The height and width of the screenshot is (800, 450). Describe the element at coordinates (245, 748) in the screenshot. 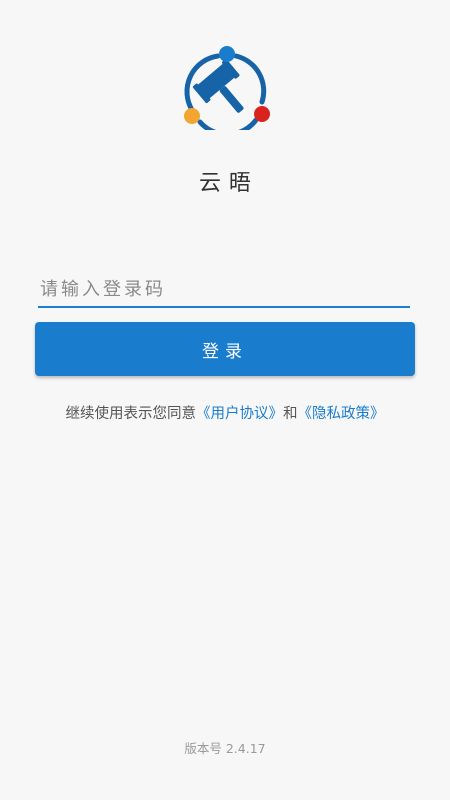

I see `version-number: 2.4.17` at that location.